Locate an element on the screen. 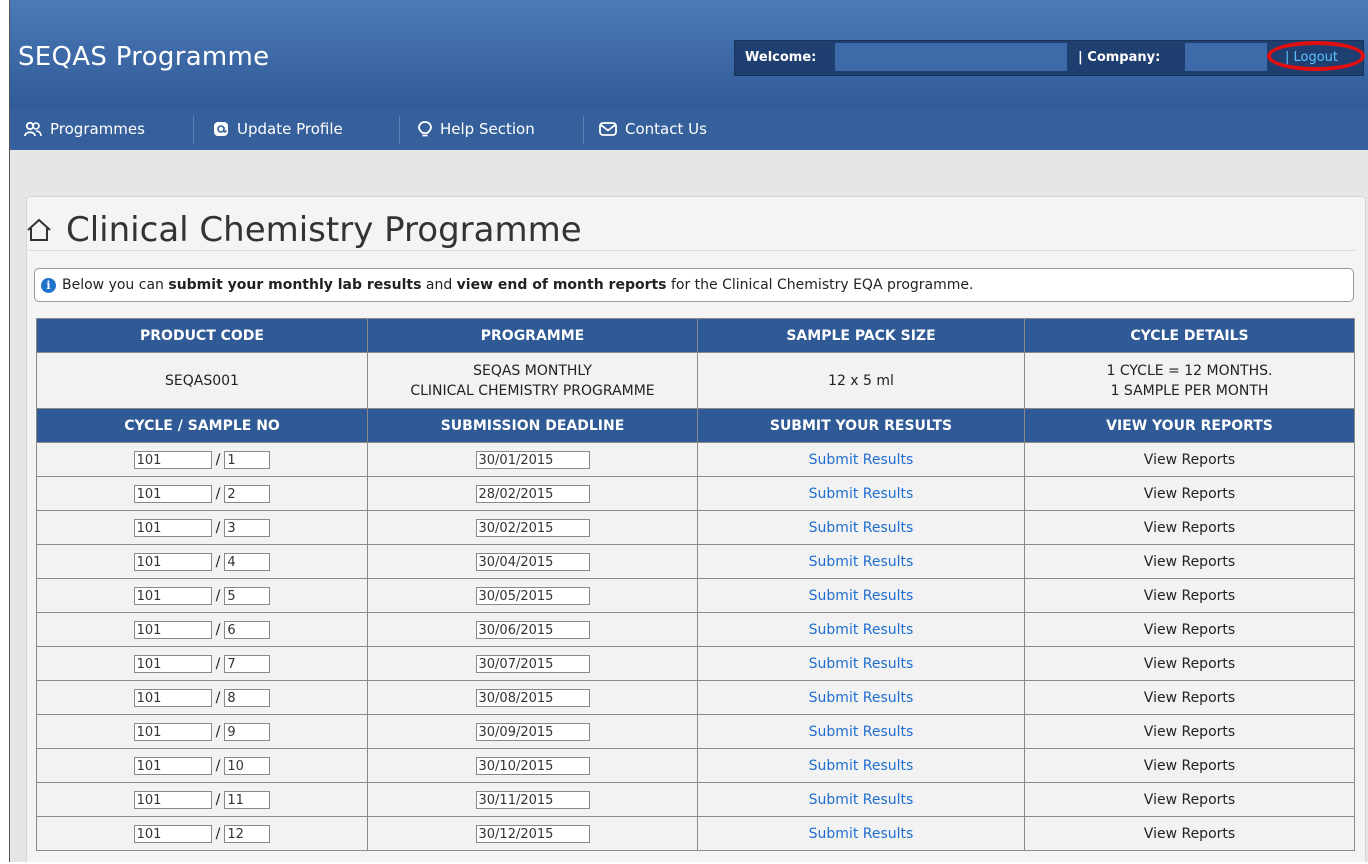 This screenshot has height=864, width=1368. cycle-sample-cell: 101/8 is located at coordinates (202, 697).